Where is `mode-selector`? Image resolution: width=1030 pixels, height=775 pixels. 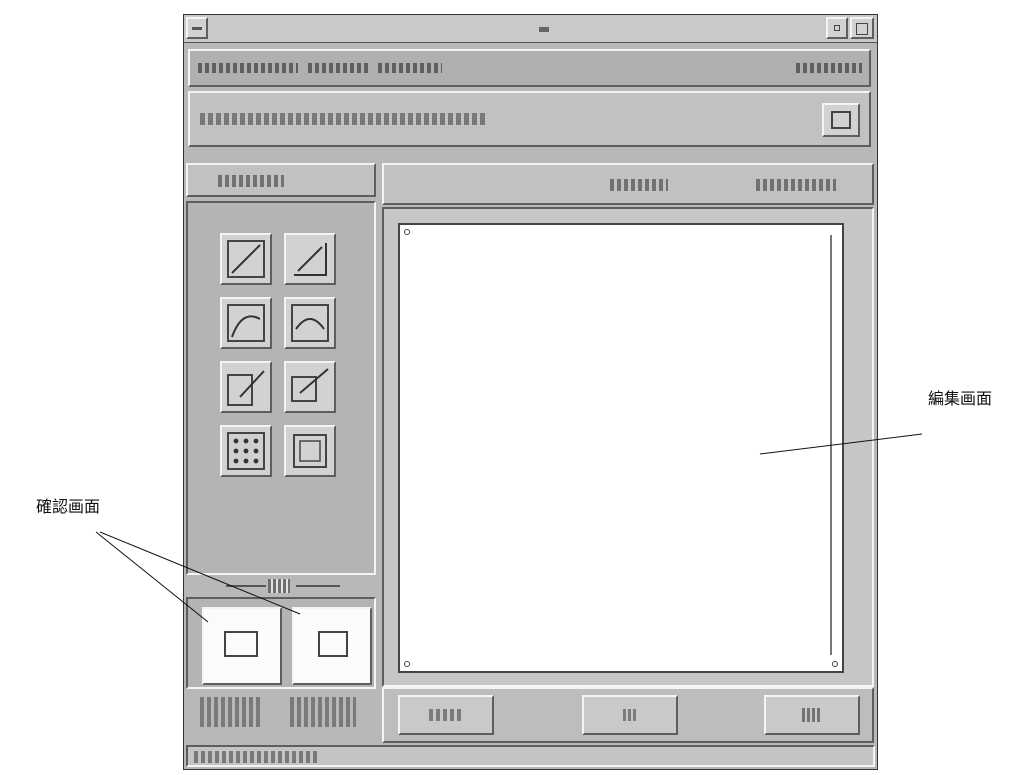 mode-selector is located at coordinates (344, 119).